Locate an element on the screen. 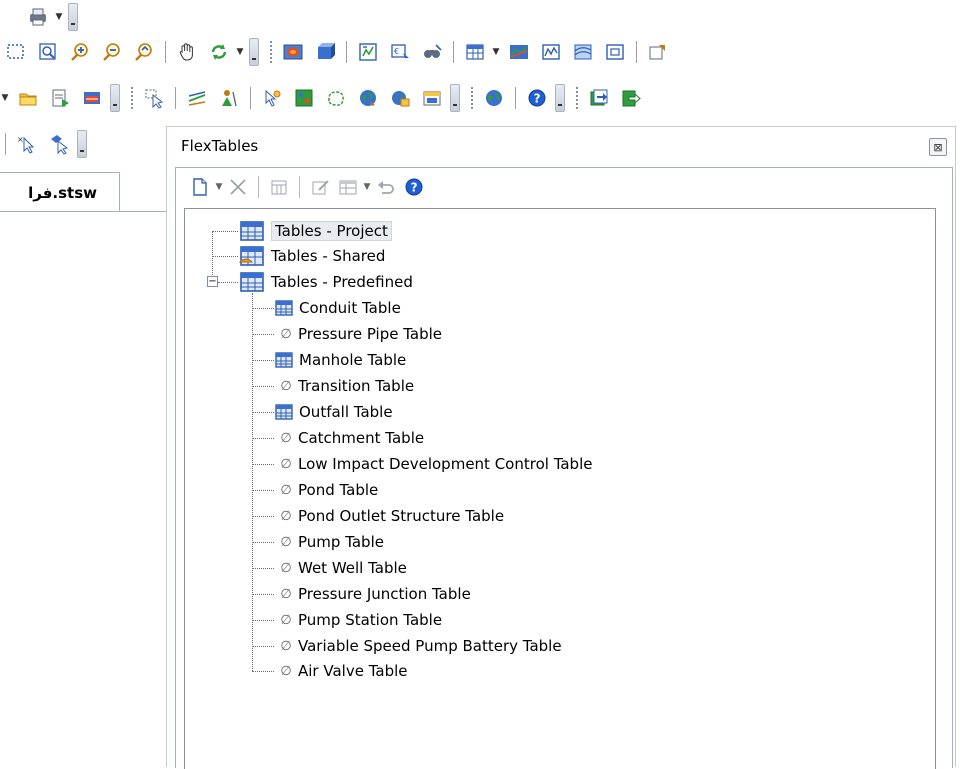 This screenshot has height=769, width=962. tree-node-tables-predefined: Tables - Predefined is located at coordinates (325, 282).